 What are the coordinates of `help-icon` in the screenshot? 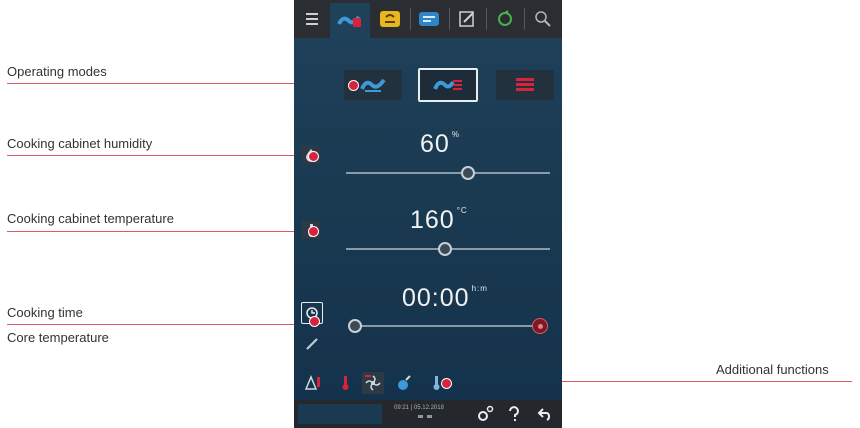 It's located at (514, 413).